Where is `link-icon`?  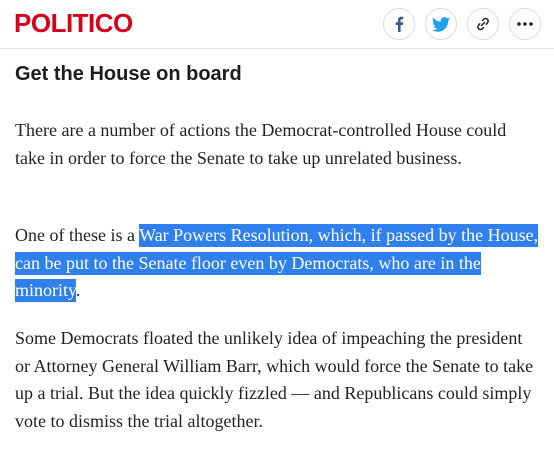 link-icon is located at coordinates (483, 24).